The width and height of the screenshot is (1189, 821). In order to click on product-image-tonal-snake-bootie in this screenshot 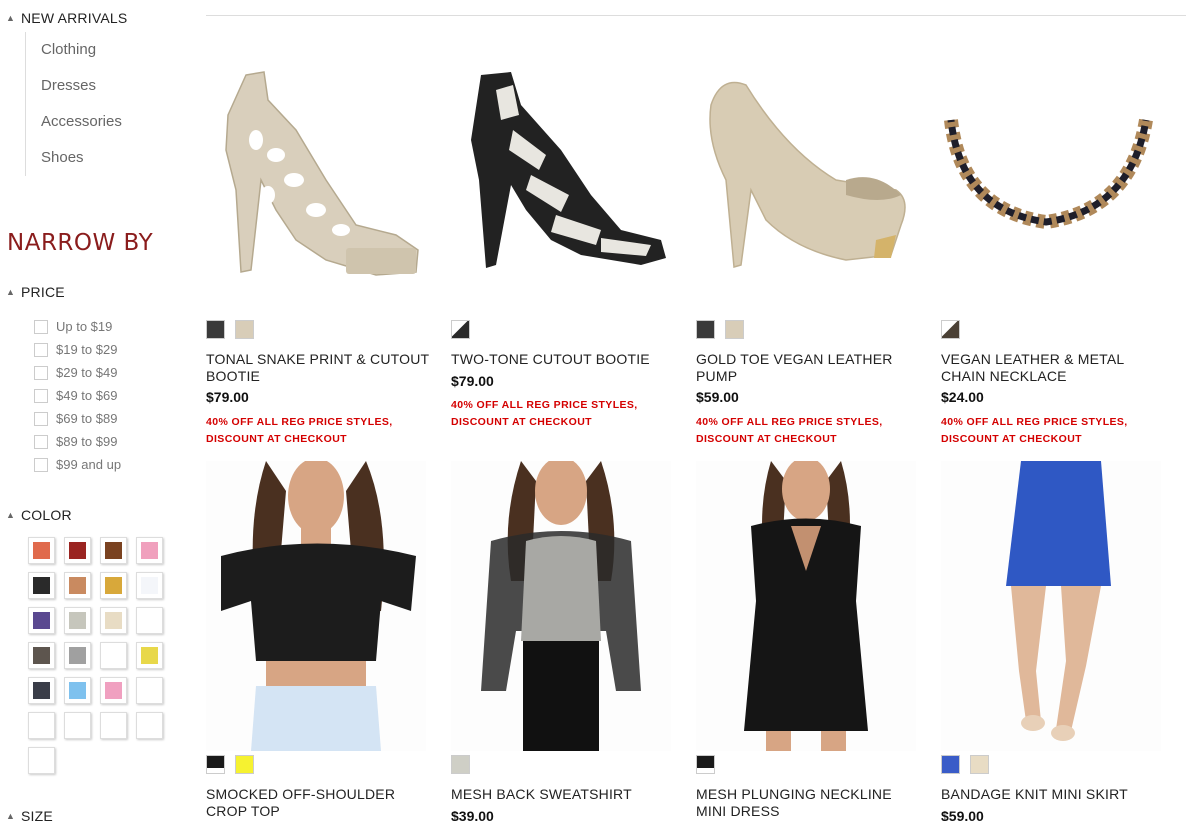, I will do `click(316, 175)`.